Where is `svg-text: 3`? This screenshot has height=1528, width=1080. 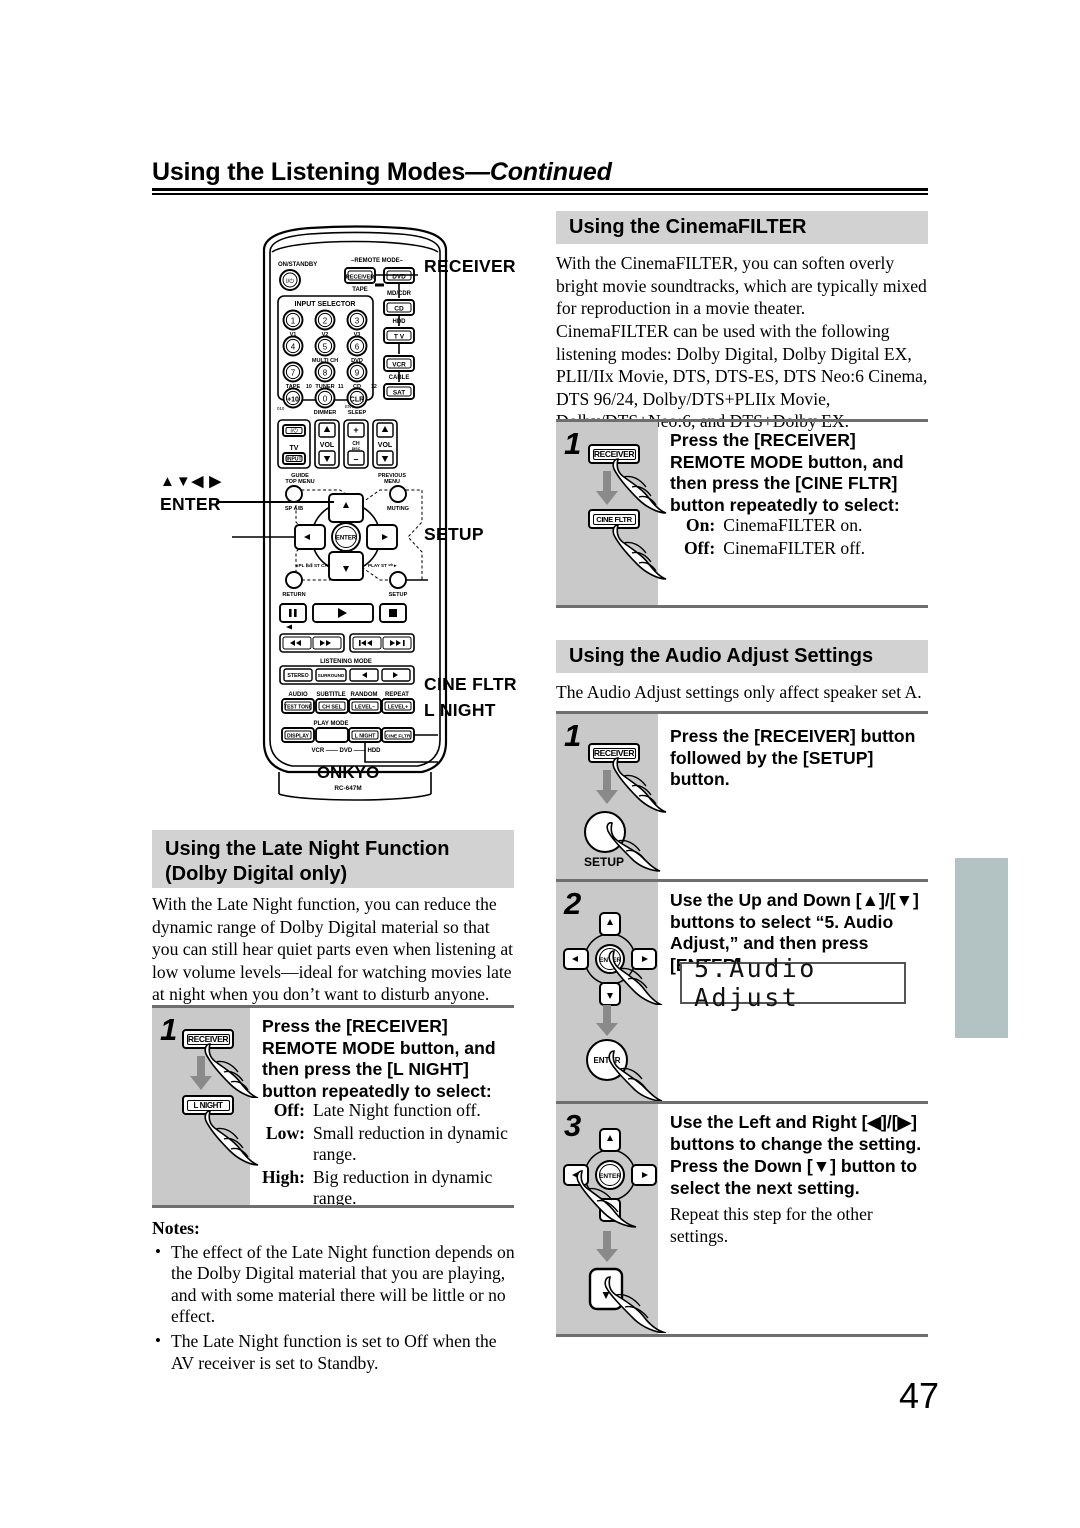
svg-text: 3 is located at coordinates (357, 321).